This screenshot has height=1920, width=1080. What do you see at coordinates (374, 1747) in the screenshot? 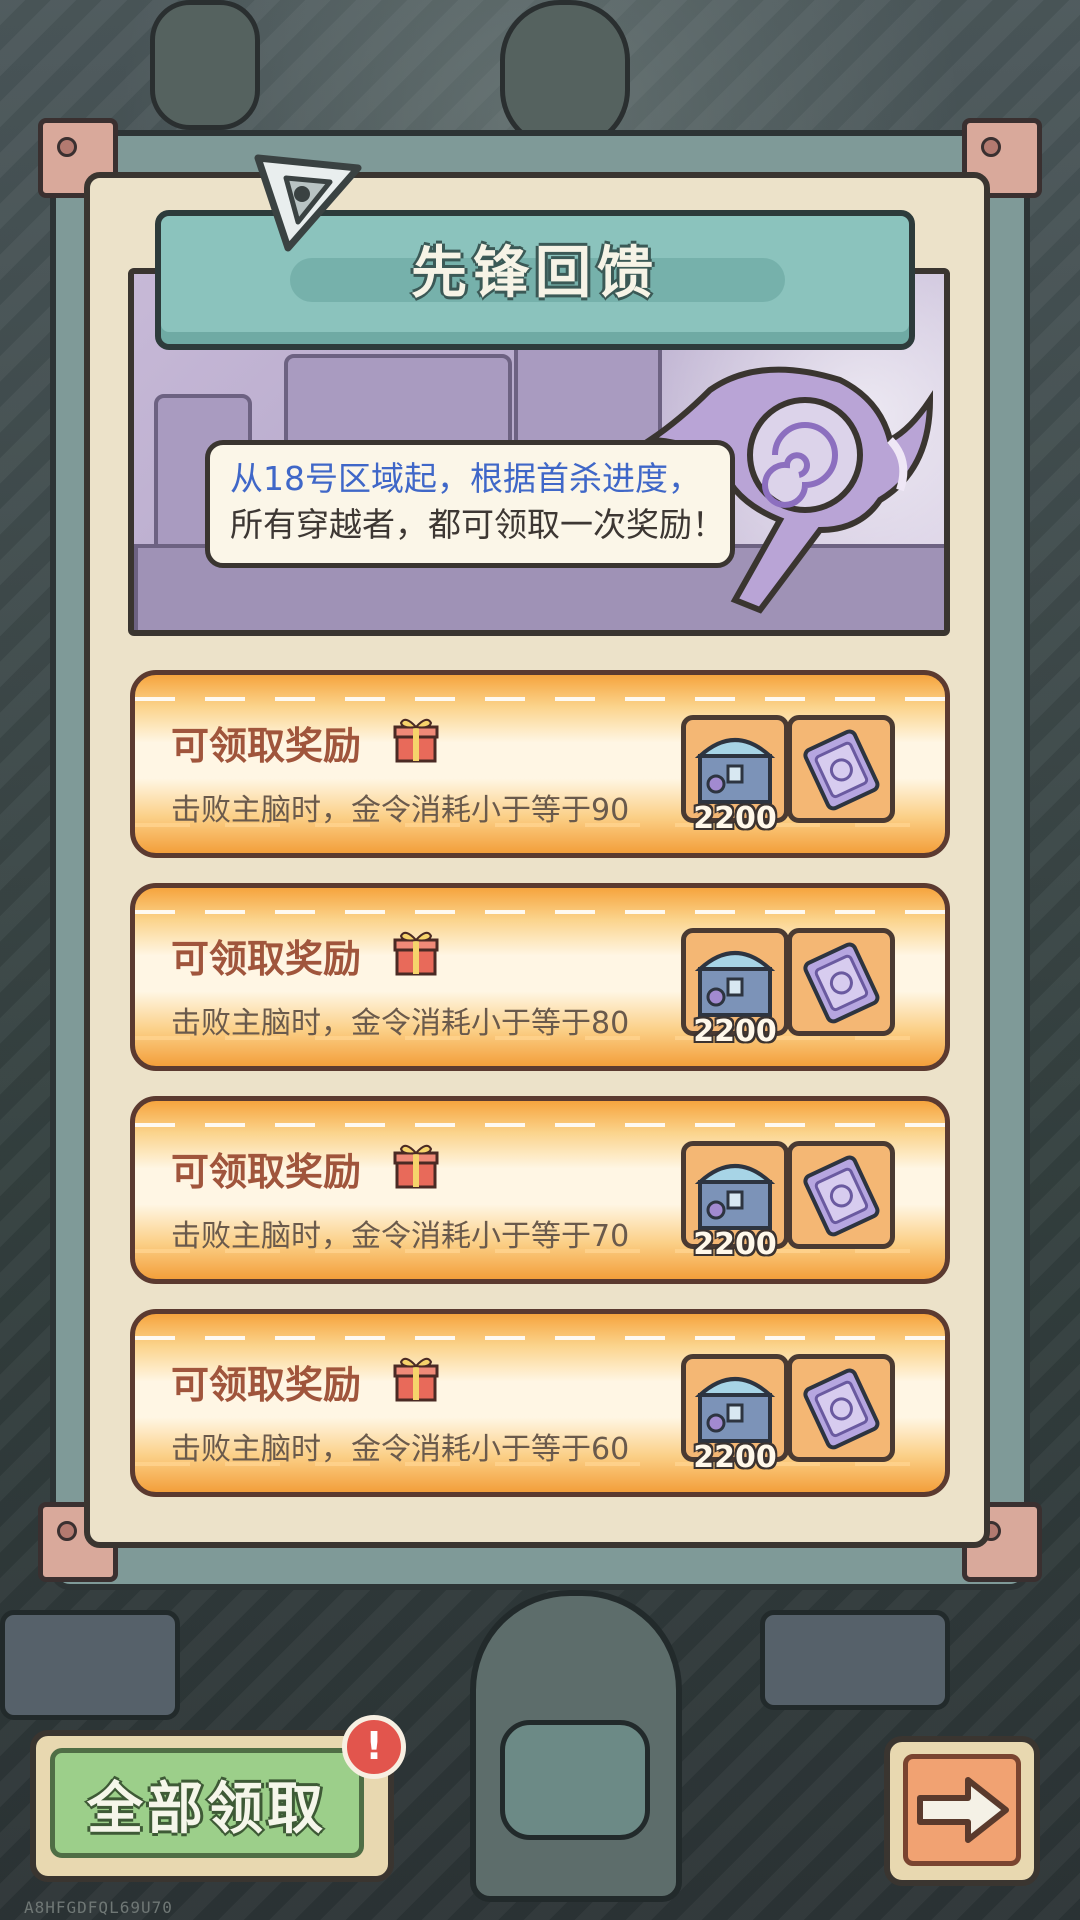
I see `alert-badge: !` at bounding box center [374, 1747].